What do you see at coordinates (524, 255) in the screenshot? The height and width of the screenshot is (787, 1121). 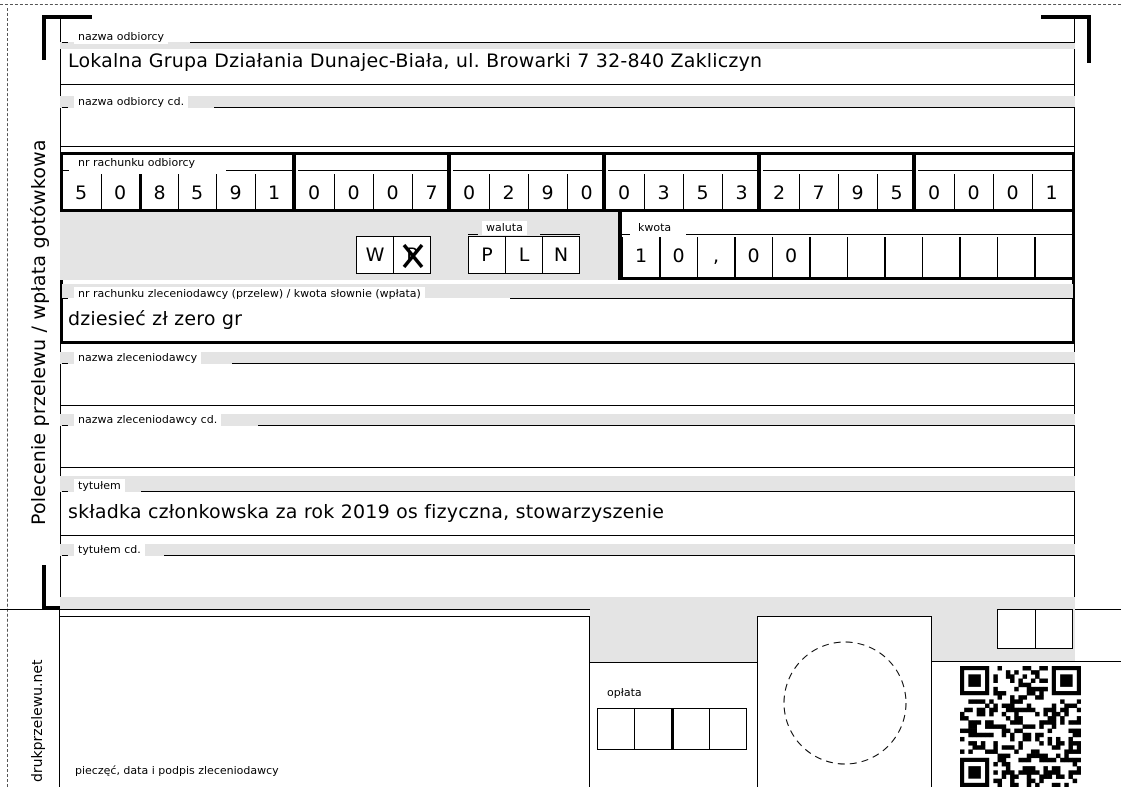 I see `currency-char-box: L` at bounding box center [524, 255].